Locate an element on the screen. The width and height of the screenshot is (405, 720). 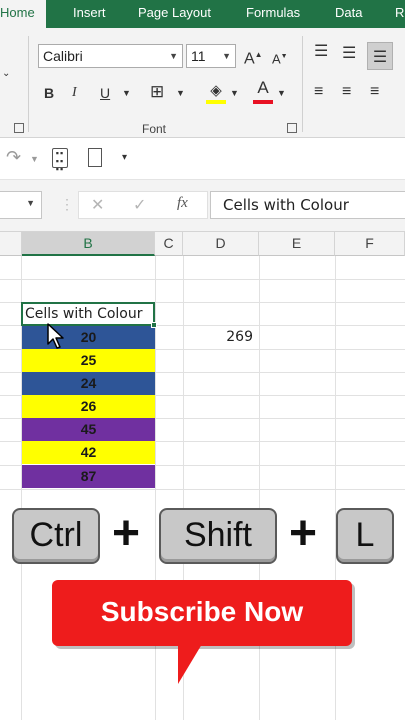
cell-d5: 269 is located at coordinates (221, 337).